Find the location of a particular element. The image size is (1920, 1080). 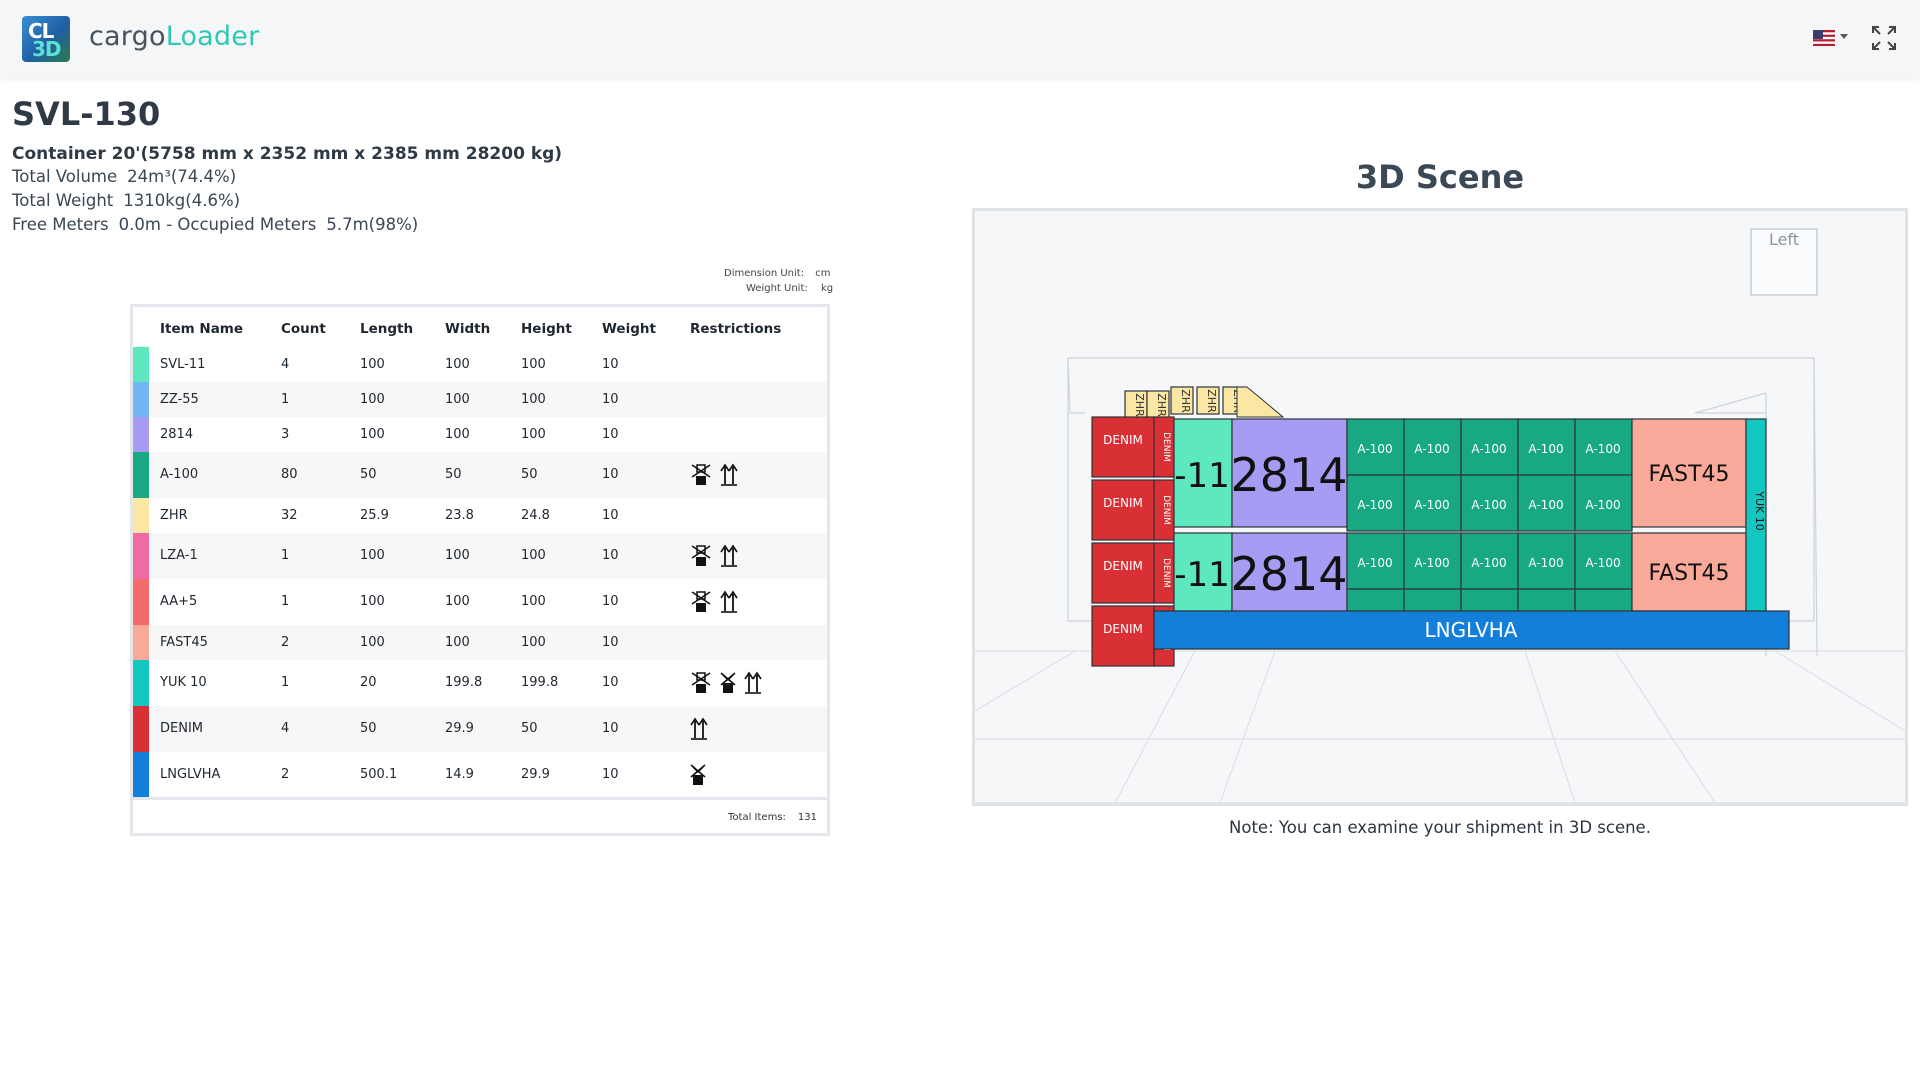

page-title: SVL-130 is located at coordinates (86, 114).